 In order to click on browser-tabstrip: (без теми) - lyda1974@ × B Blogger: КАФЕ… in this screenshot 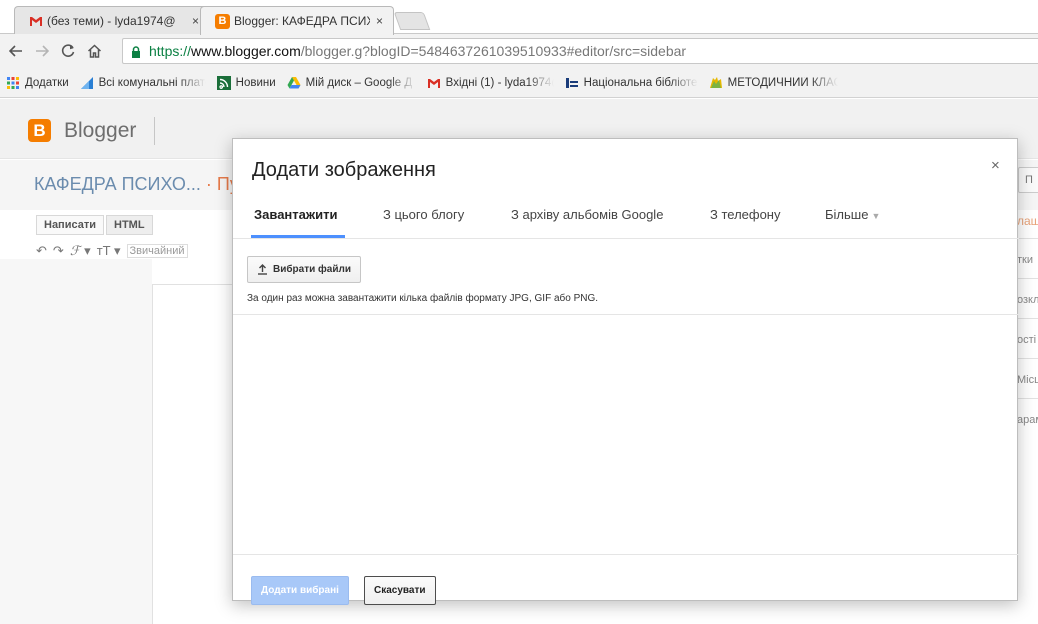, I will do `click(519, 17)`.